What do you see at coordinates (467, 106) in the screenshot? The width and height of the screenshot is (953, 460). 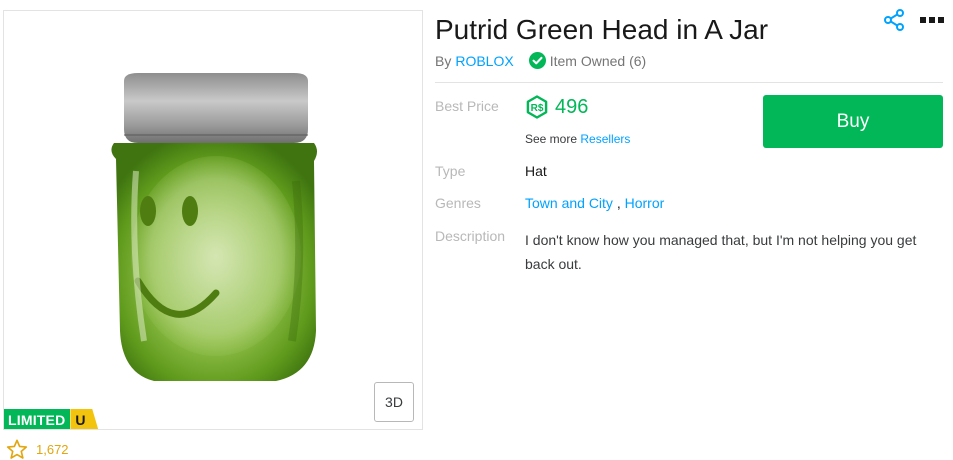 I see `best-price-label: Best Price` at bounding box center [467, 106].